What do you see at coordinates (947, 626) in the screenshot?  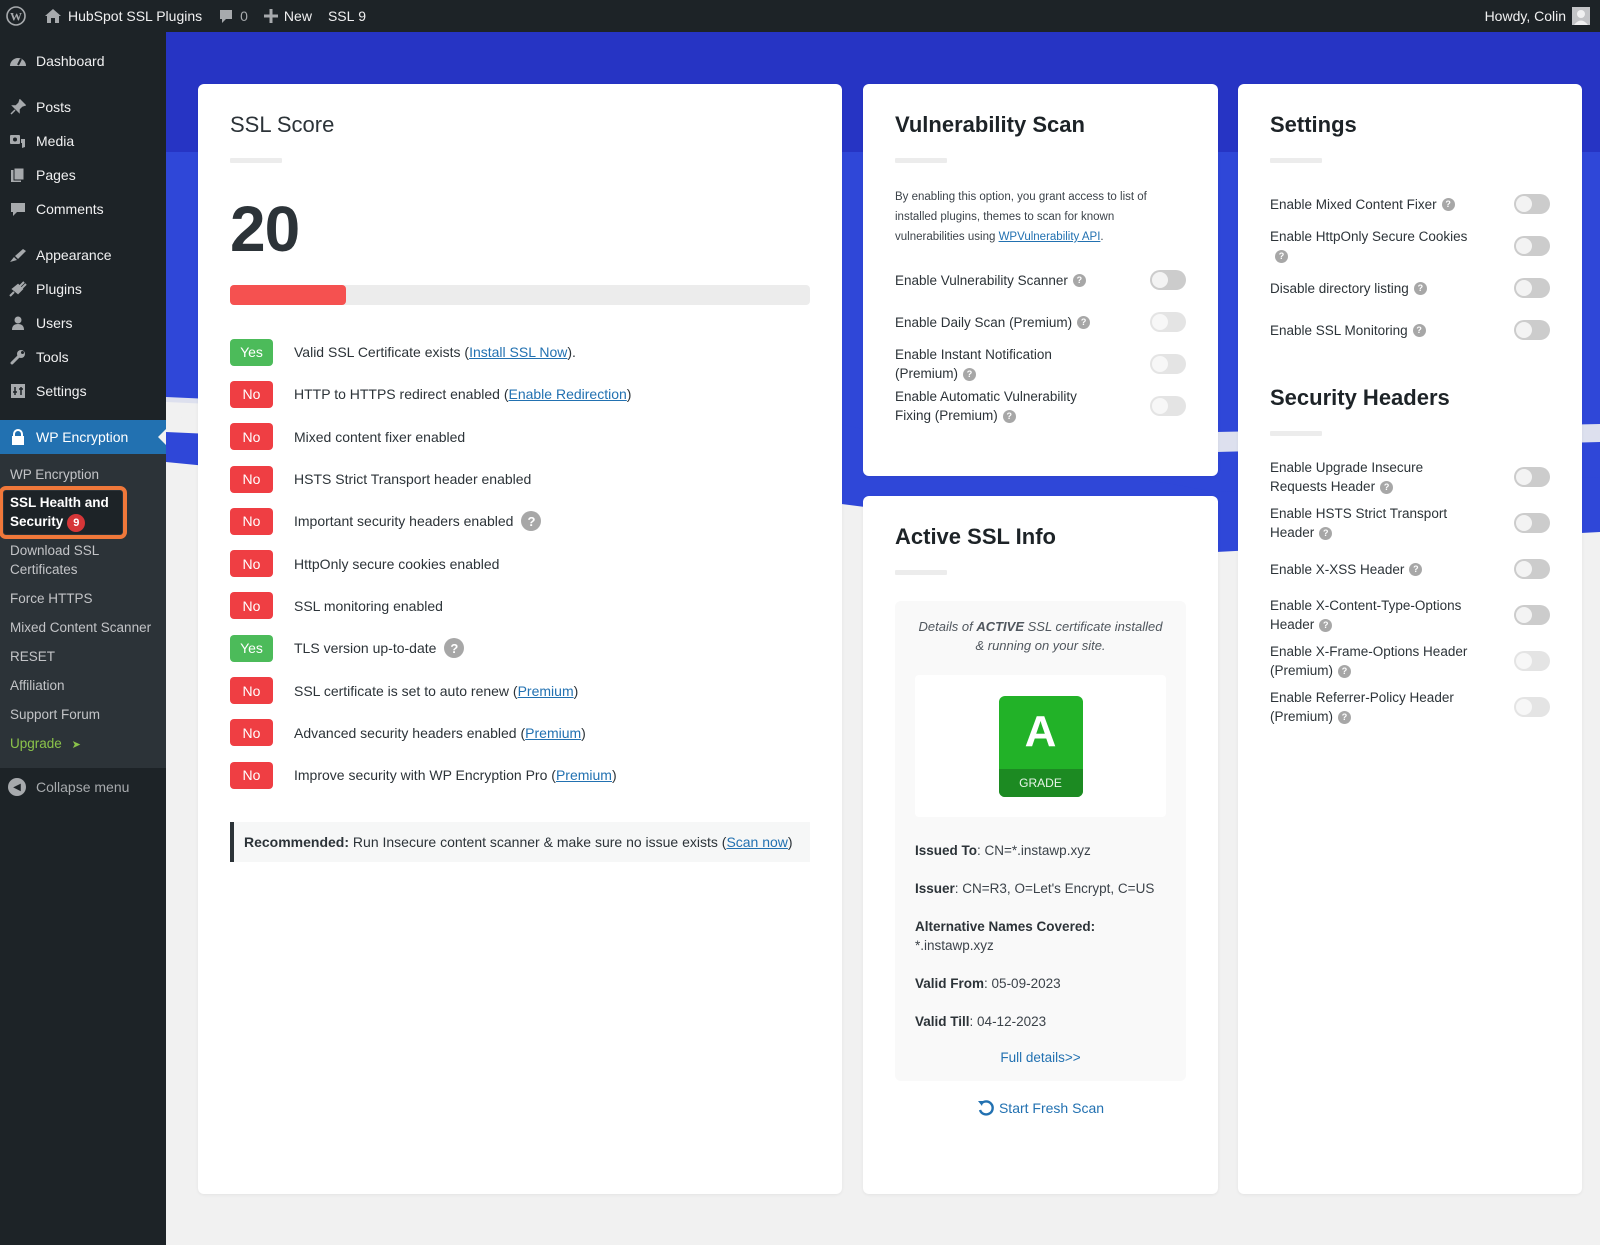 I see `intro-pre: Details of` at bounding box center [947, 626].